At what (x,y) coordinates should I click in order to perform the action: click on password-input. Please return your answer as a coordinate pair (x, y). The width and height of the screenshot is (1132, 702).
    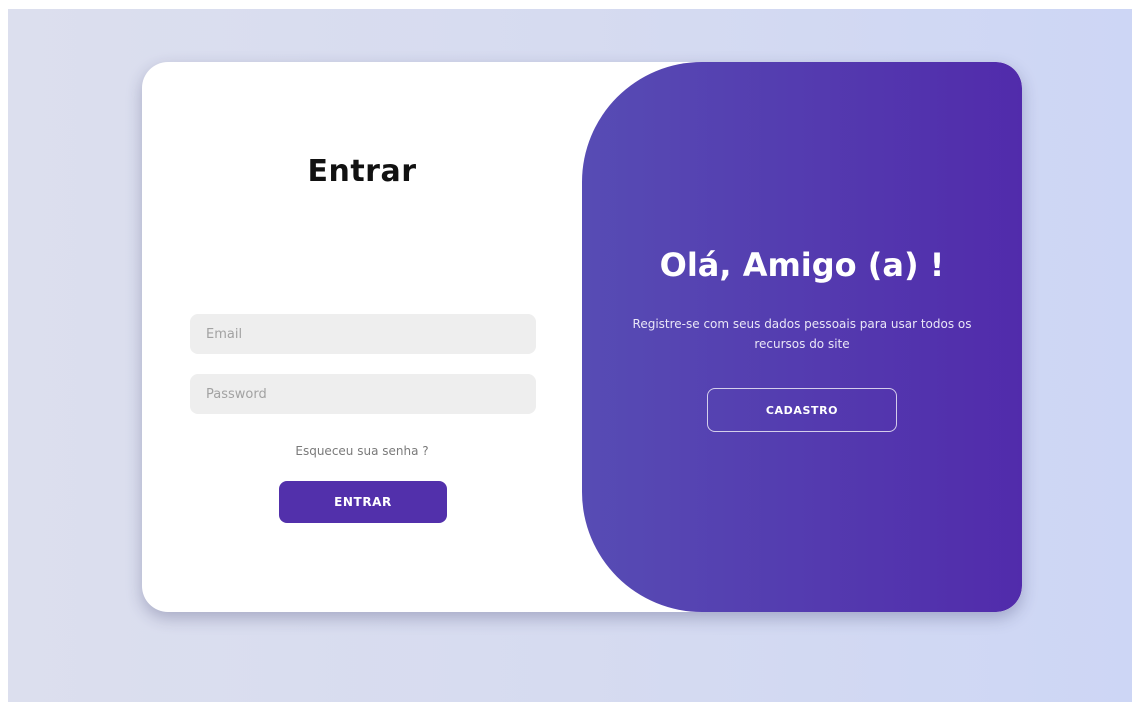
    Looking at the image, I should click on (363, 394).